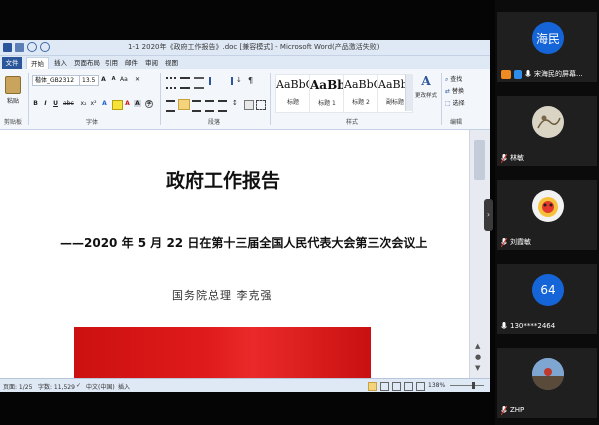  What do you see at coordinates (293, 84) in the screenshot?
I see `style-sample: AaBbC` at bounding box center [293, 84].